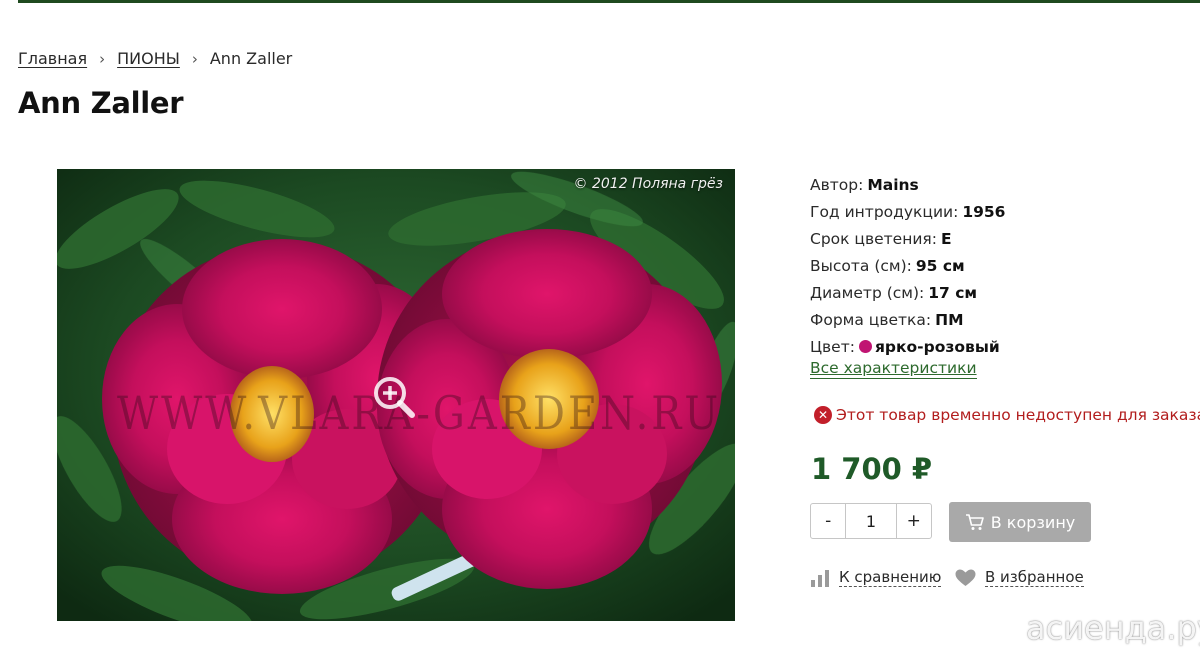 This screenshot has width=1200, height=661. Describe the element at coordinates (872, 469) in the screenshot. I see `product-price: 1 700 ₽` at that location.